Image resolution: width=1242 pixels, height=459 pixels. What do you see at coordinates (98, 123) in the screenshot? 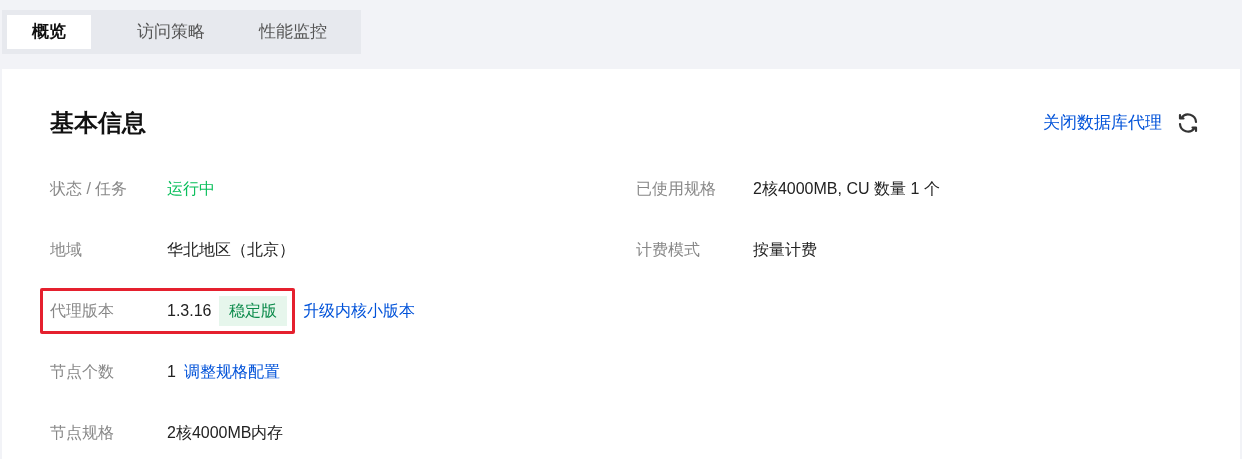
I see `section-title: 基本信息` at bounding box center [98, 123].